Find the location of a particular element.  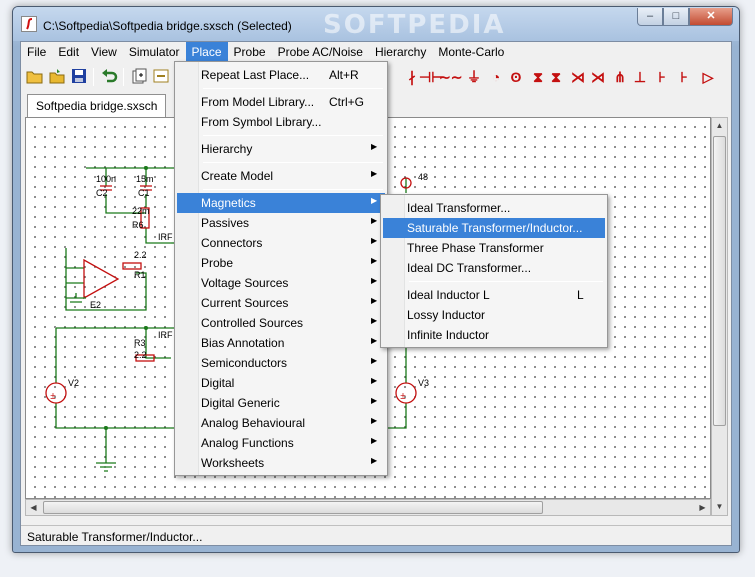

inductor-tool-icon: ∼∼ is located at coordinates (450, 77).